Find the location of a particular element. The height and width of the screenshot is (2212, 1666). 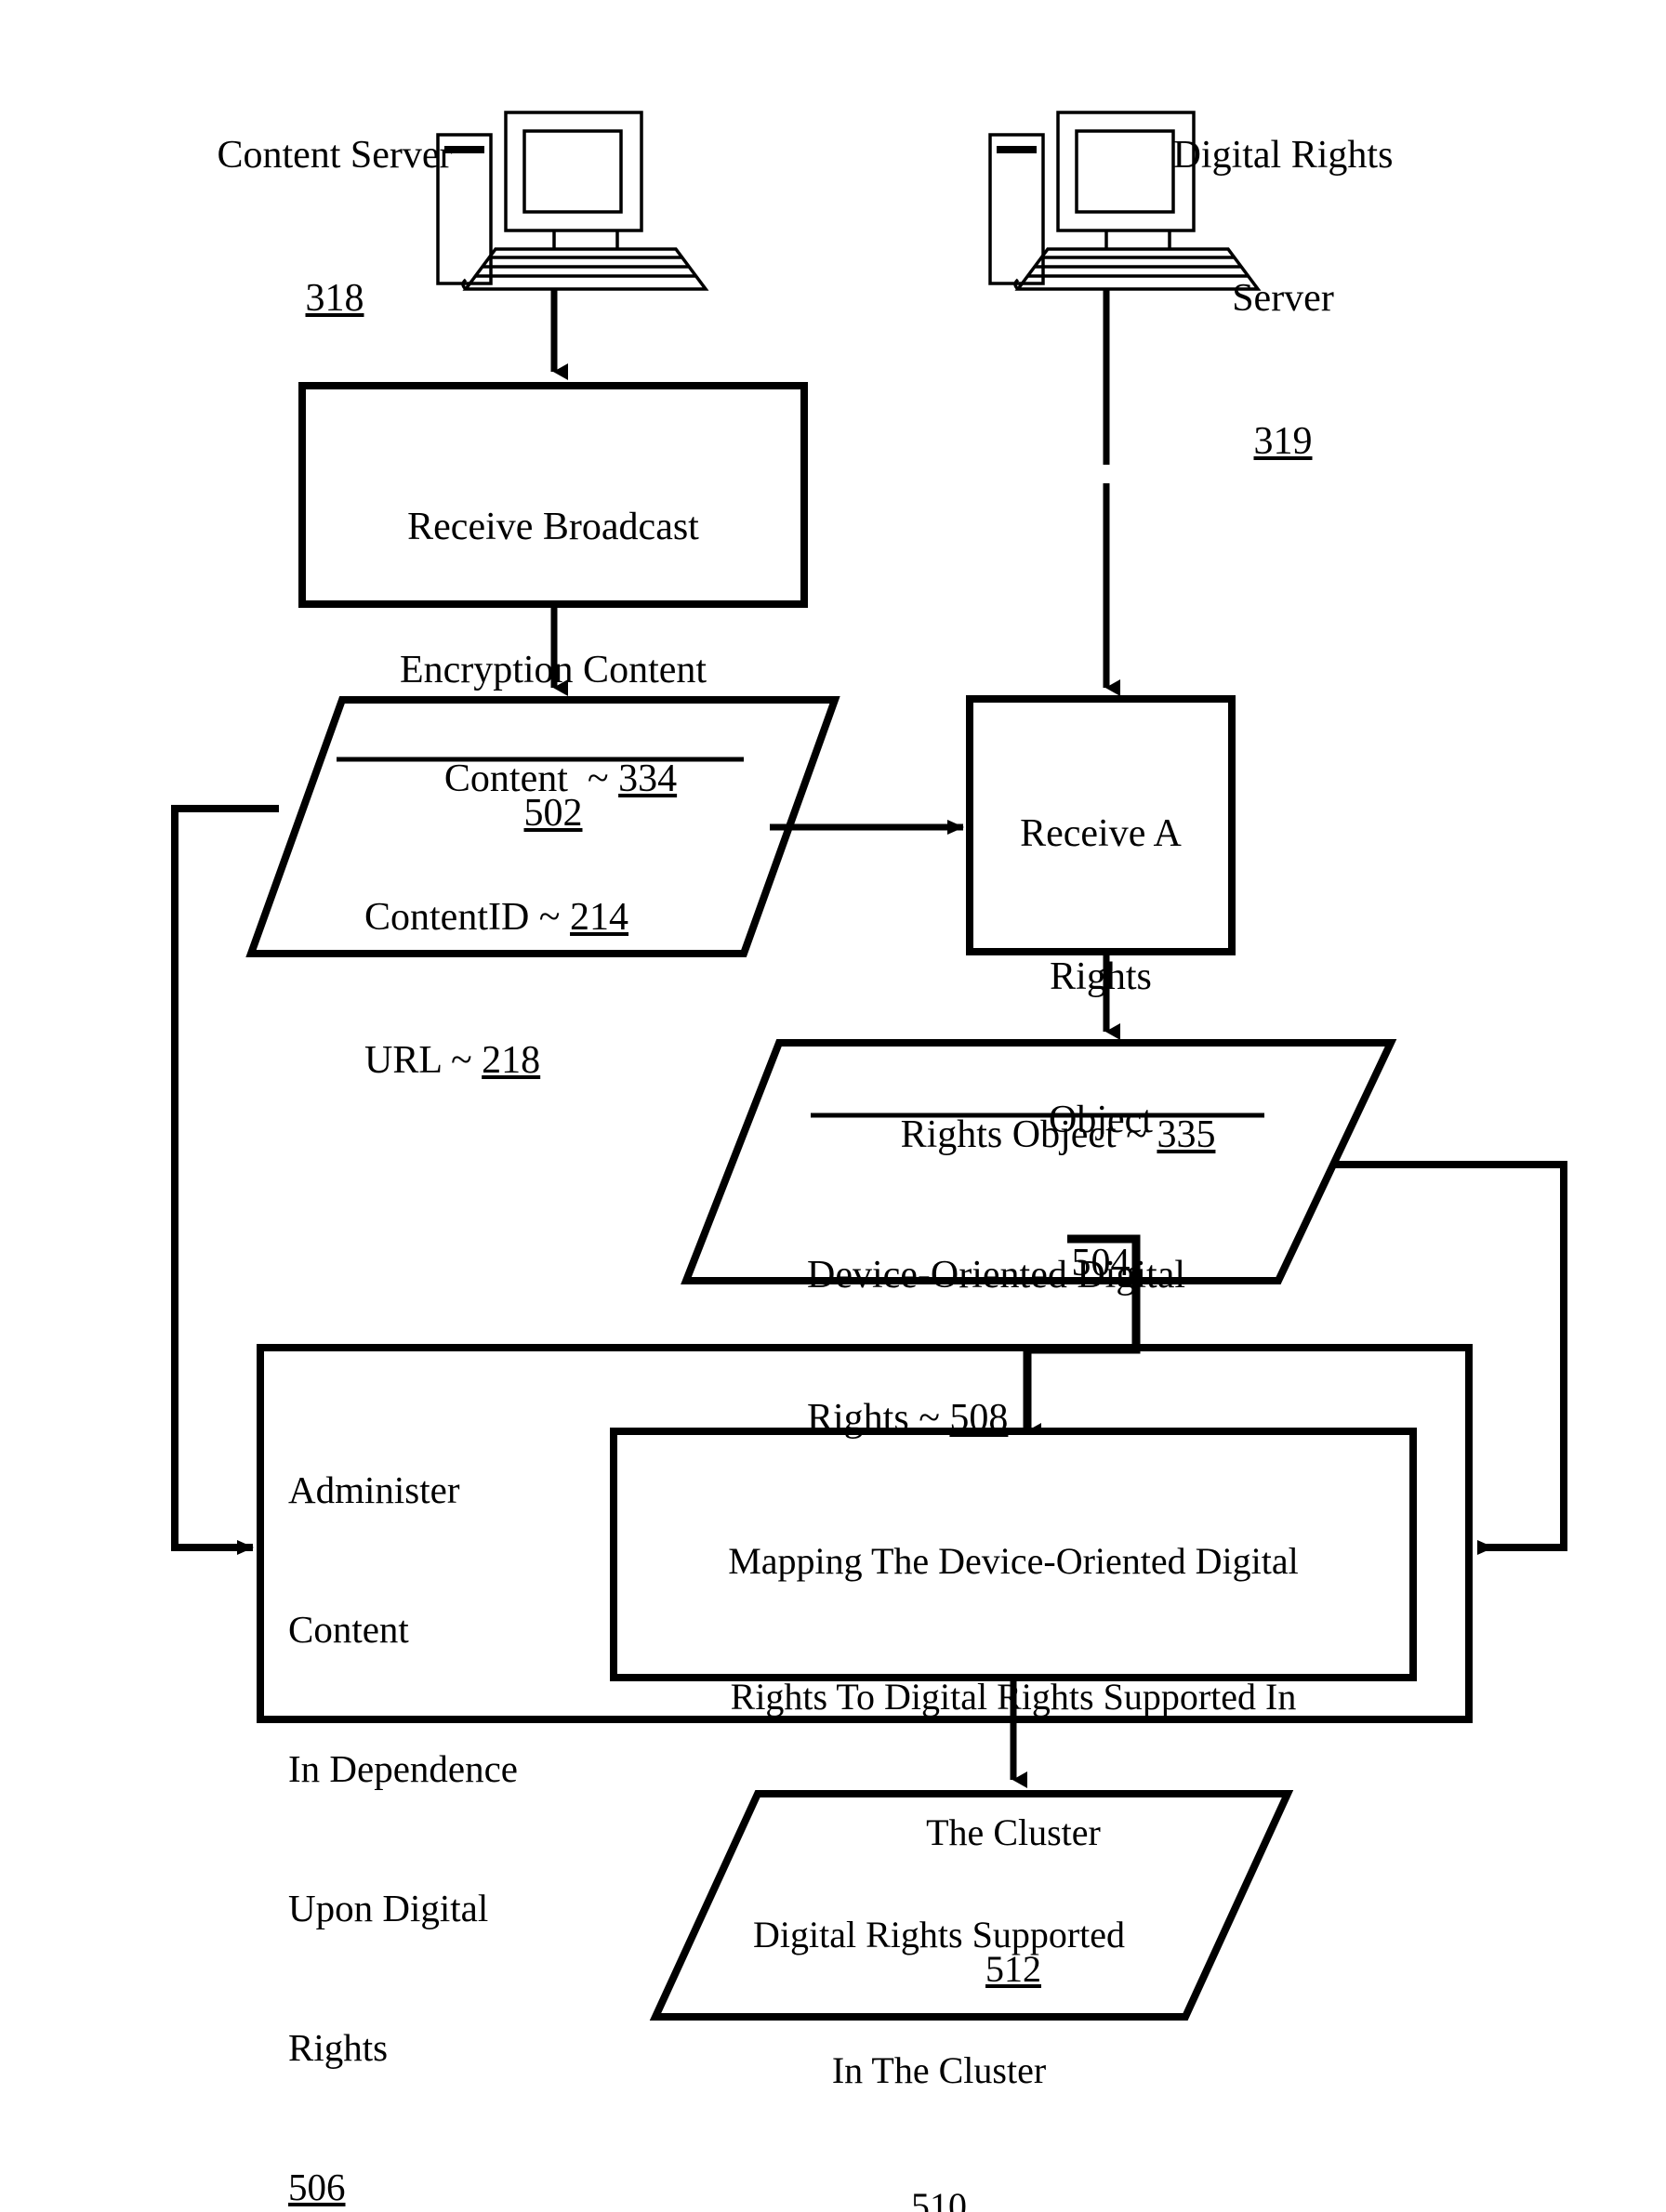

digital-rights-server-label: Digital Rights Server 319 is located at coordinates (1283, 299).